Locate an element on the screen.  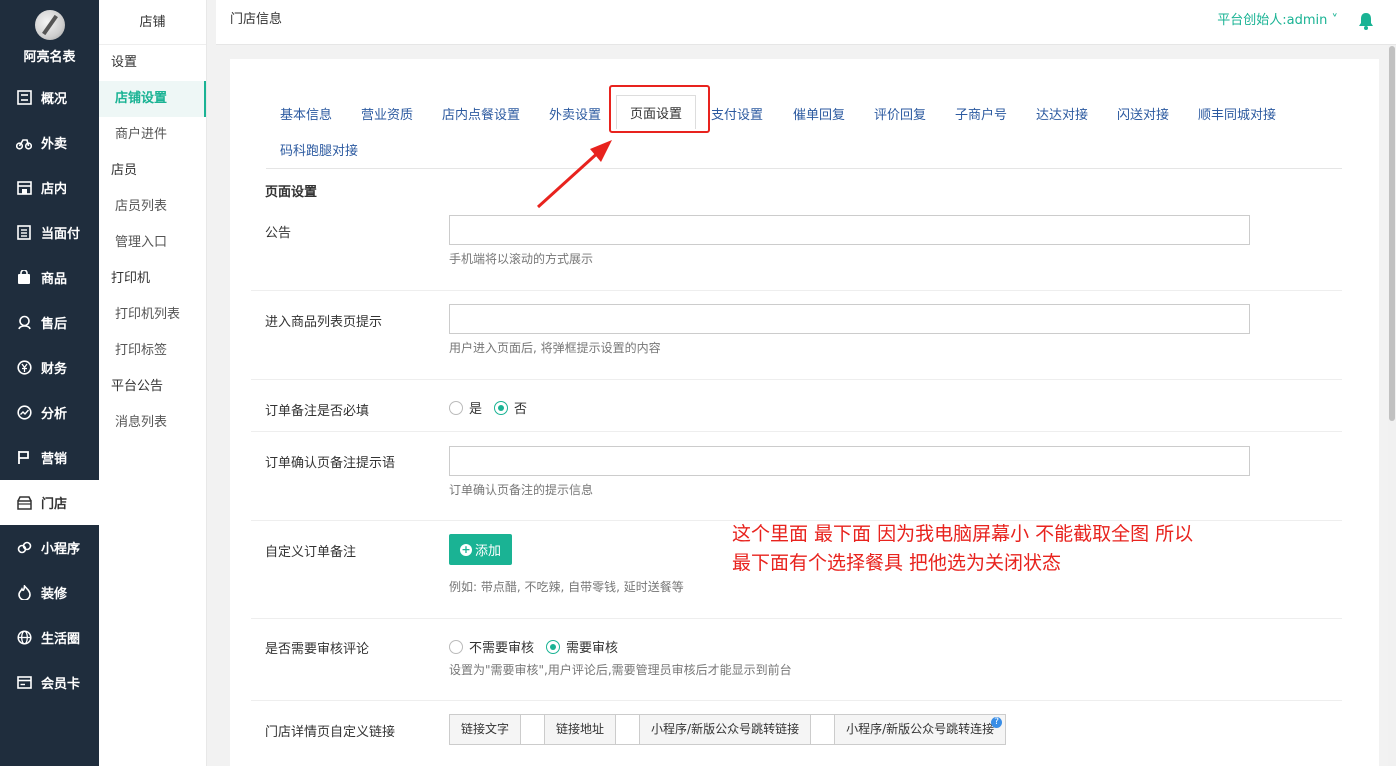
custom-remark-label: 自定义订单备注 is located at coordinates (311, 552).